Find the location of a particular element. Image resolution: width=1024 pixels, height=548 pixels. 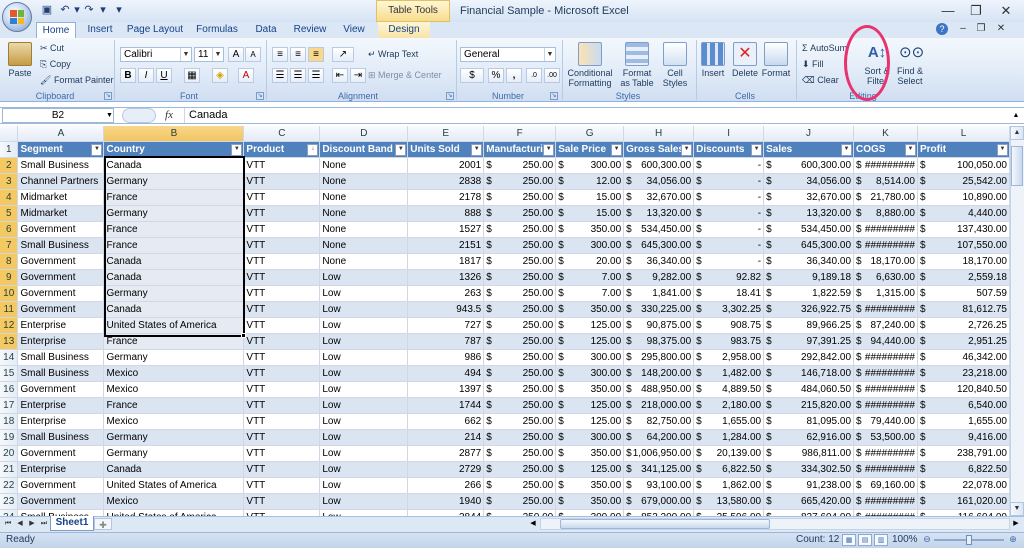

table-cell: Midmarket is located at coordinates (61, 197).